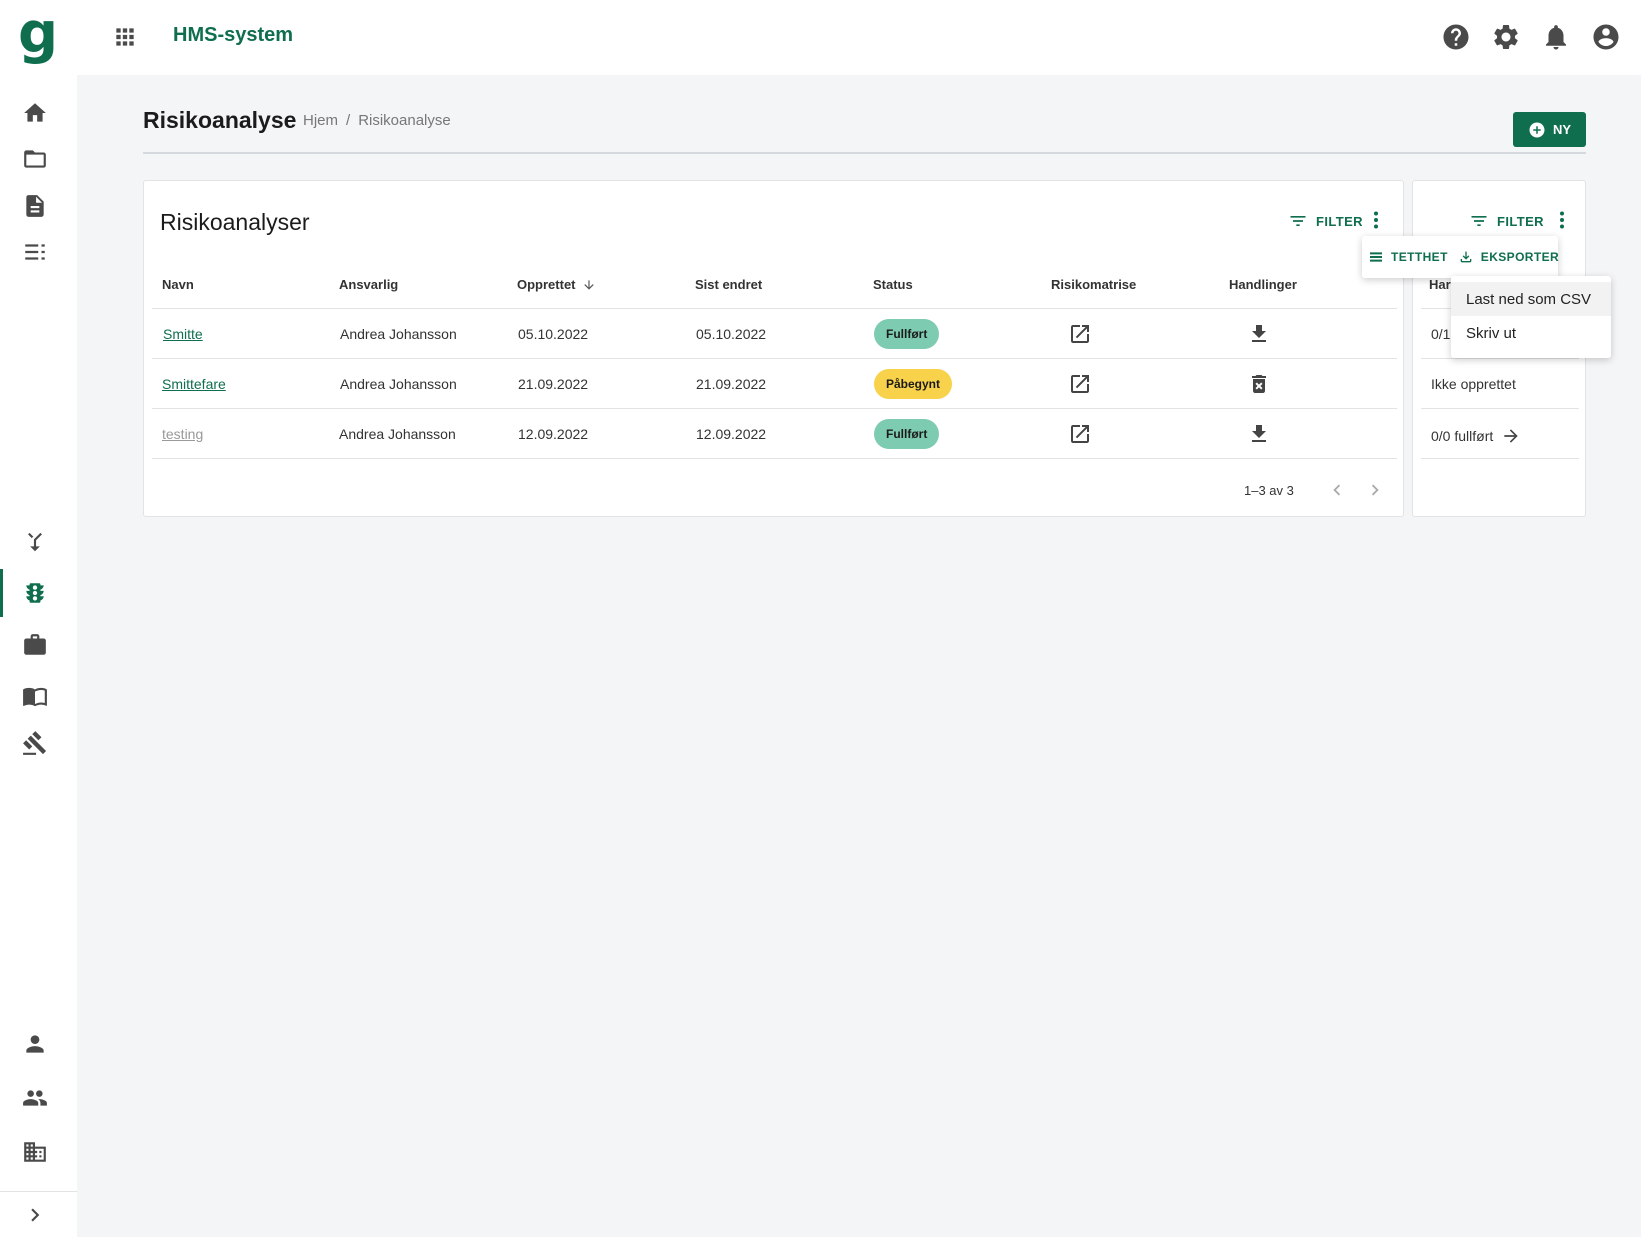 The height and width of the screenshot is (1237, 1641). What do you see at coordinates (1093, 284) in the screenshot?
I see `column-header-risk-matrix: Risikomatrise` at bounding box center [1093, 284].